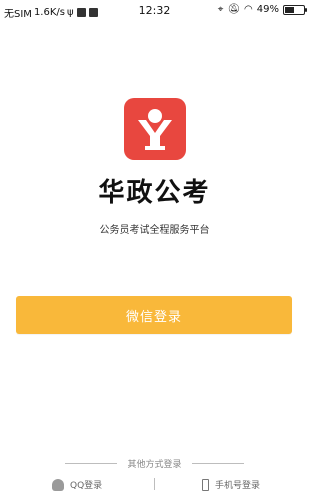 This screenshot has height=492, width=320. I want to click on divider-line-left, so click(91, 463).